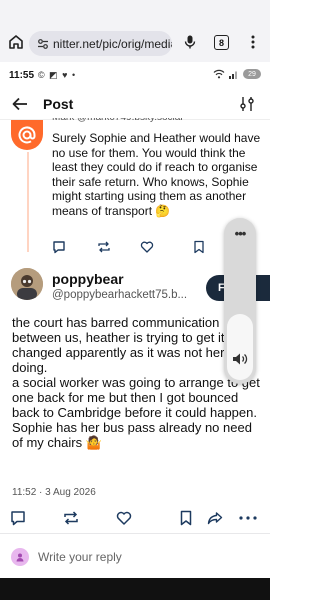 Image resolution: width=320 pixels, height=600 pixels. What do you see at coordinates (247, 104) in the screenshot?
I see `thread-options-icon` at bounding box center [247, 104].